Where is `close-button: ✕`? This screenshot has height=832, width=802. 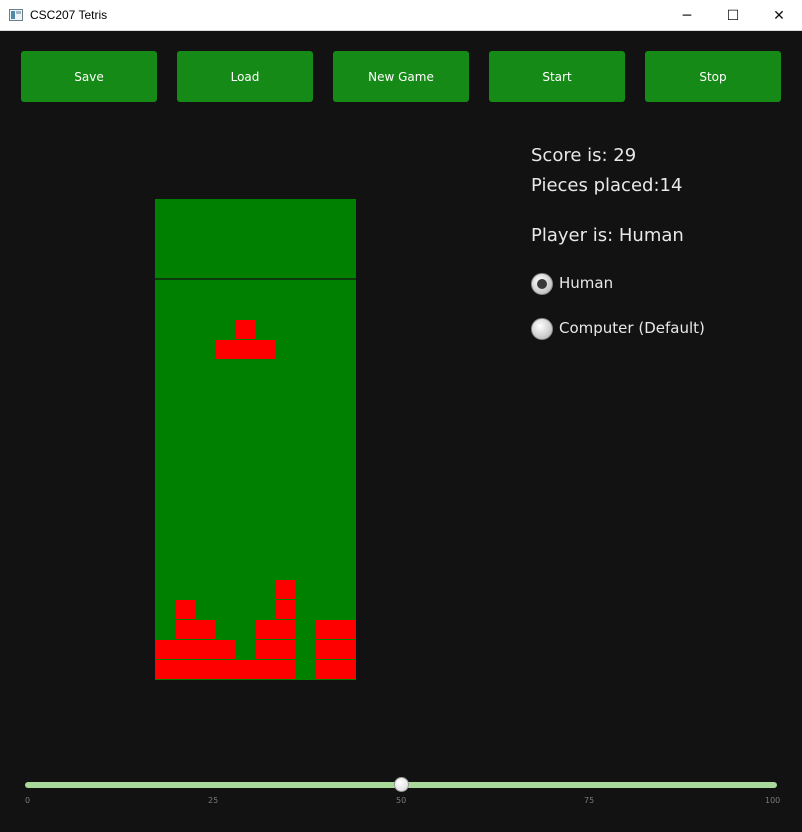 close-button: ✕ is located at coordinates (779, 15).